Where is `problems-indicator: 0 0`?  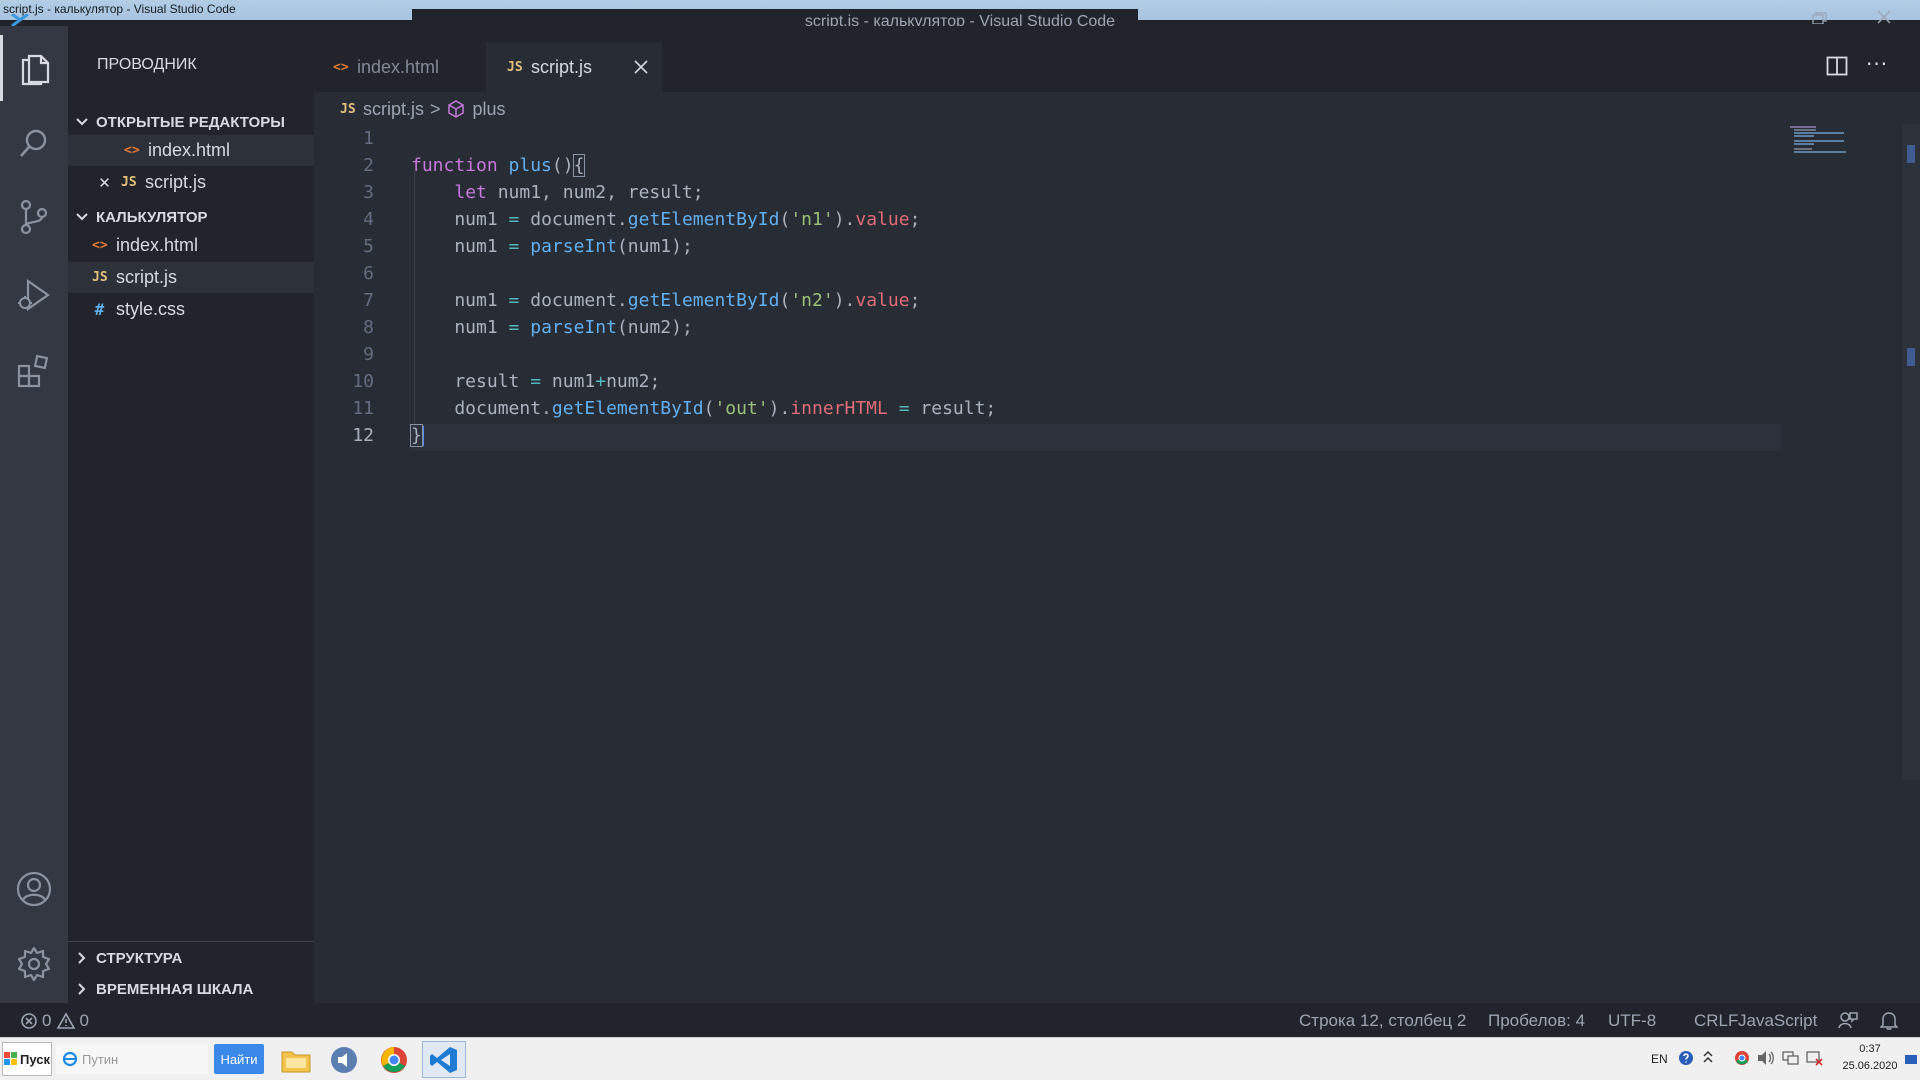
problems-indicator: 0 0 is located at coordinates (54, 1021).